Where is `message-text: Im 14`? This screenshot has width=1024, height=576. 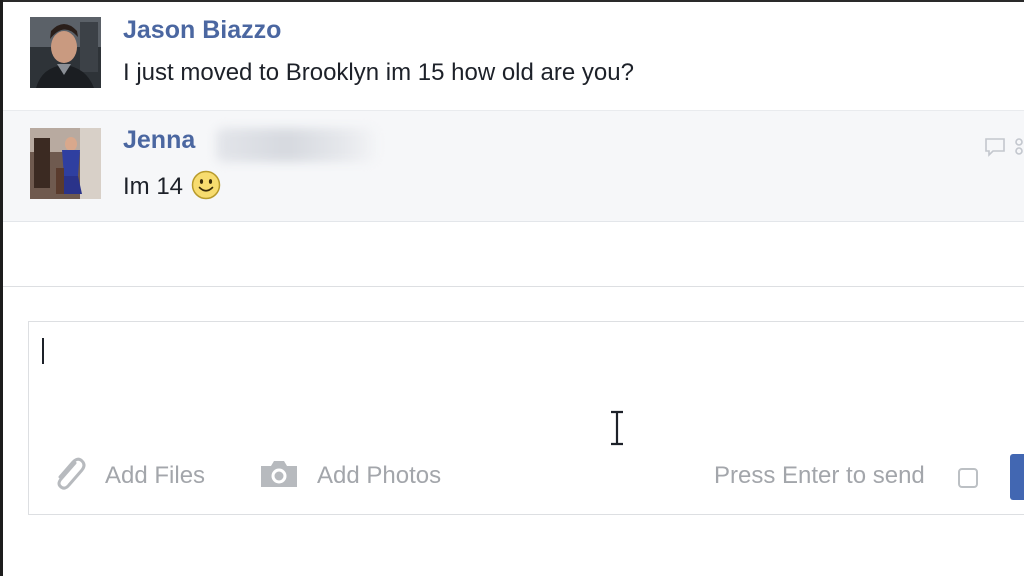 message-text: Im 14 is located at coordinates (172, 188).